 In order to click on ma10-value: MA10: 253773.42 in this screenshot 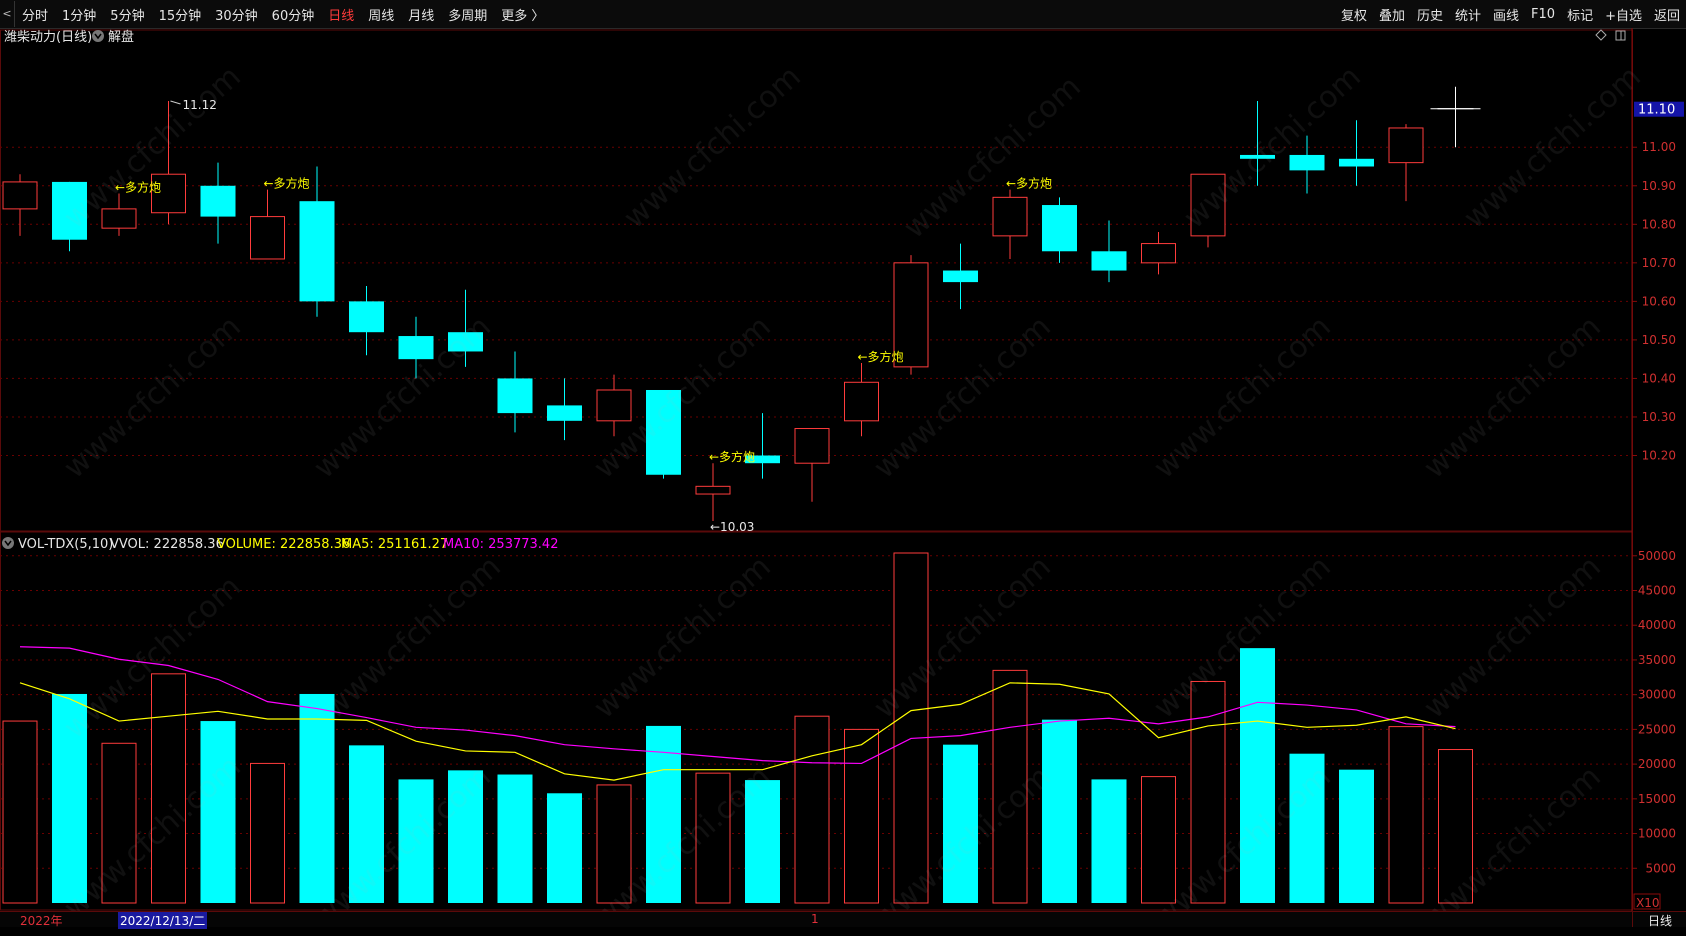, I will do `click(500, 544)`.